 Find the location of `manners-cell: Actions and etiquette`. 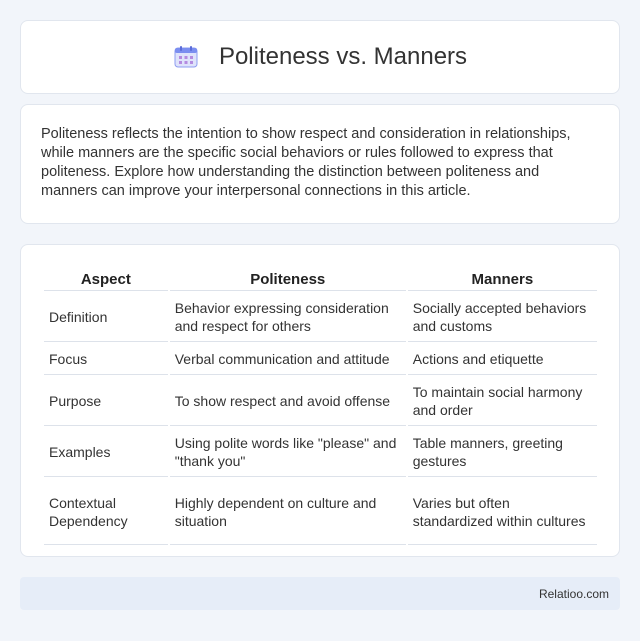

manners-cell: Actions and etiquette is located at coordinates (502, 359).